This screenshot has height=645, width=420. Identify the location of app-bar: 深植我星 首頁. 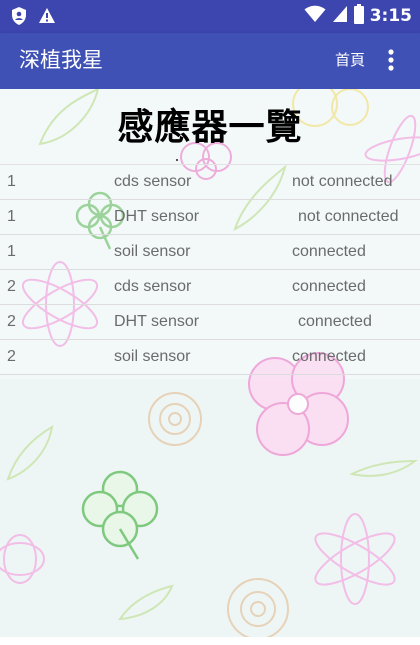
(210, 61).